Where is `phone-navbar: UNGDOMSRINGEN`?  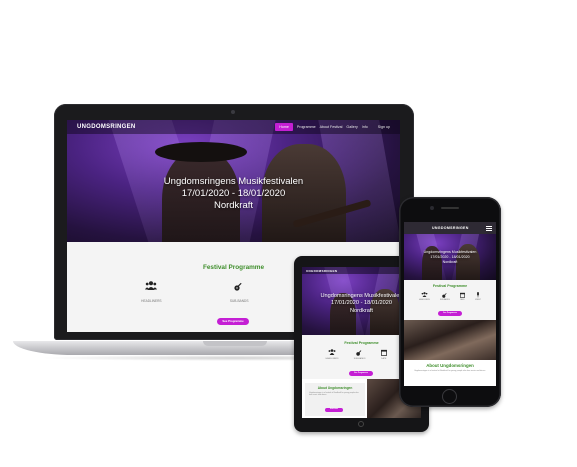 phone-navbar: UNGDOMSRINGEN is located at coordinates (450, 228).